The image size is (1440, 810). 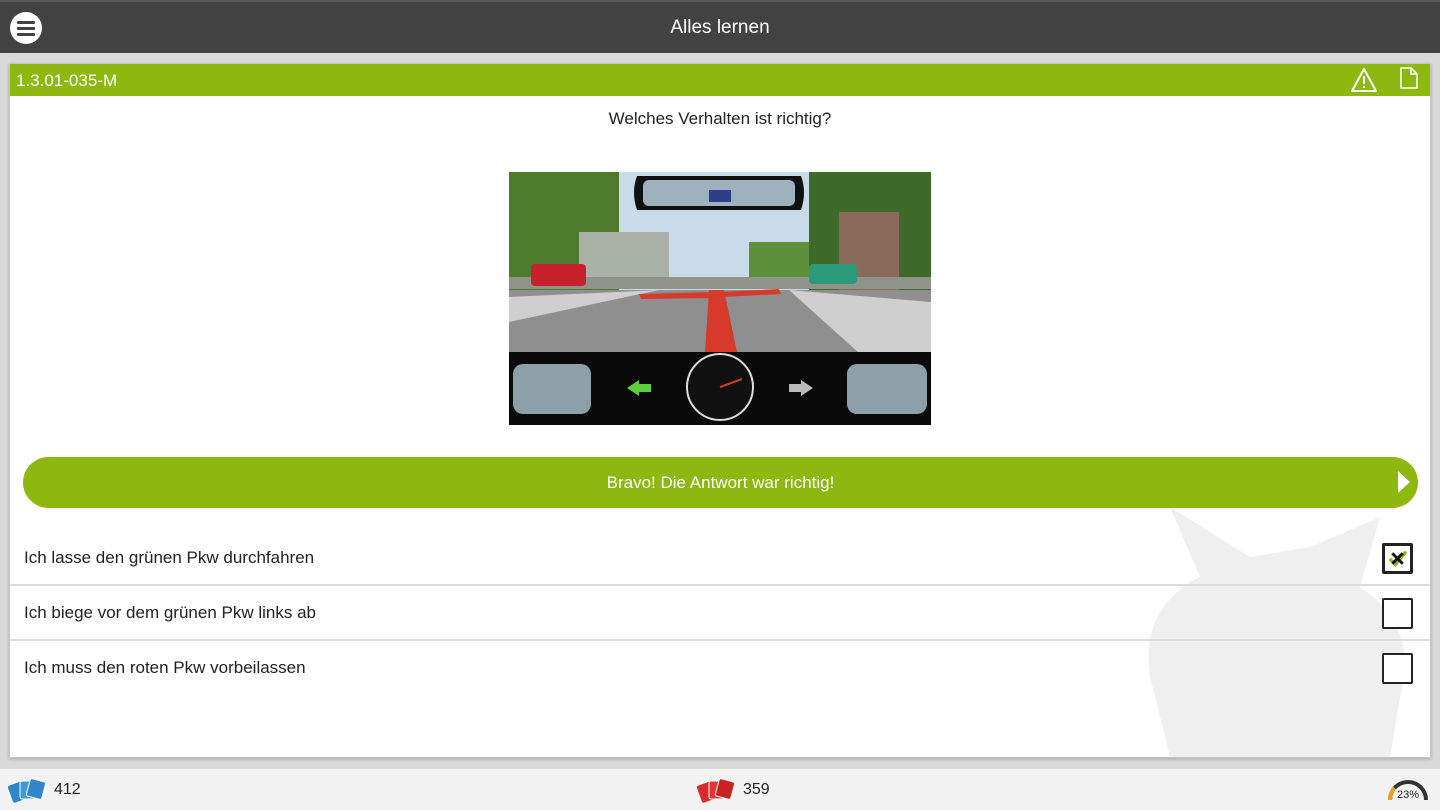 I want to click on driving-scene-image, so click(x=720, y=298).